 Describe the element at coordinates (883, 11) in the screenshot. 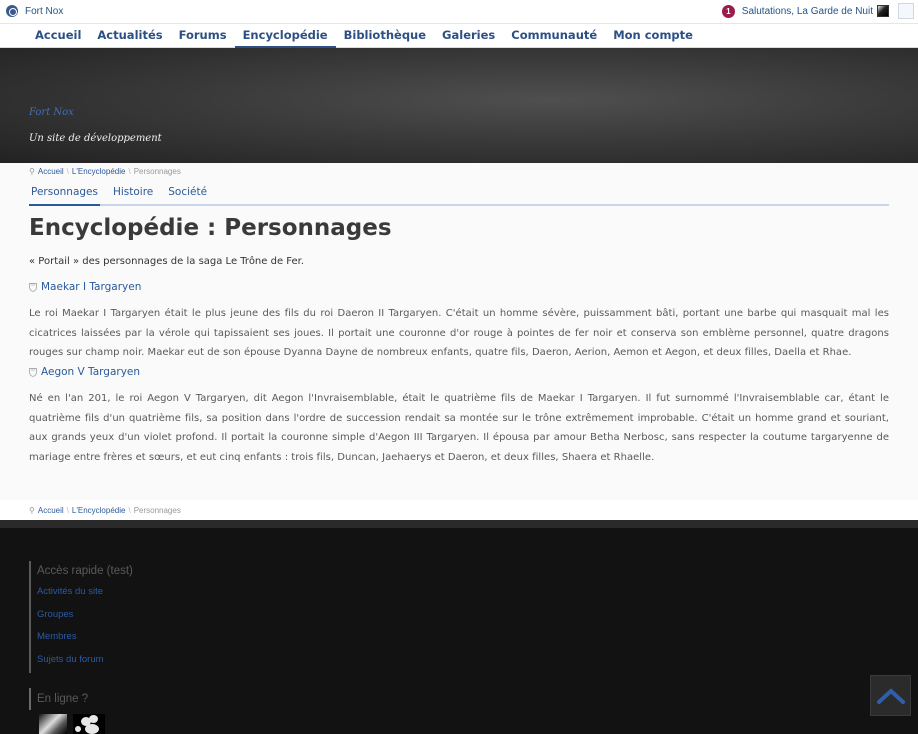

I see `user-avatar` at that location.